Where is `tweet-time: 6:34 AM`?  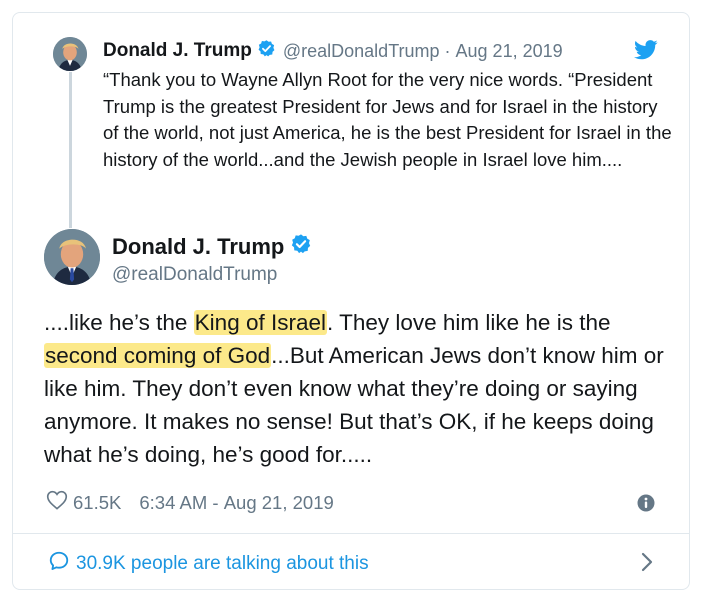 tweet-time: 6:34 AM is located at coordinates (173, 503).